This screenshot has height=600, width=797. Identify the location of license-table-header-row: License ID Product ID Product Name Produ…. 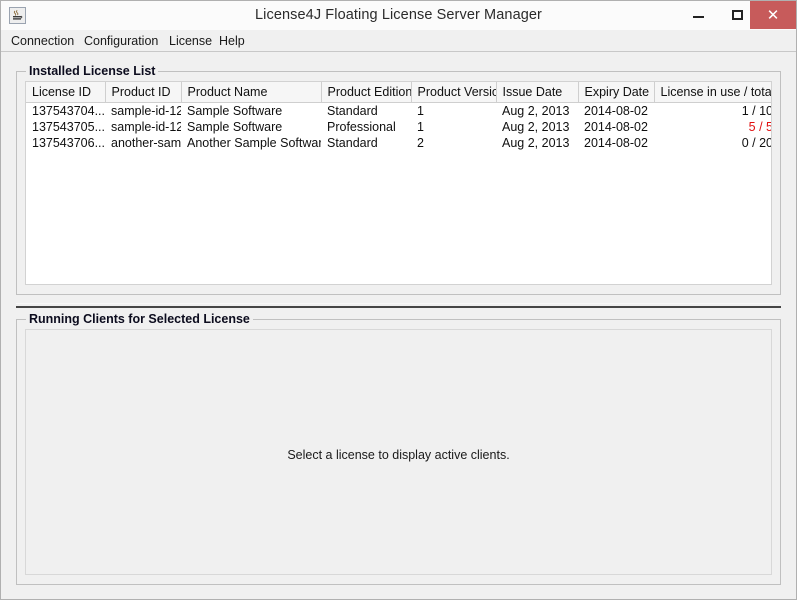
(398, 92).